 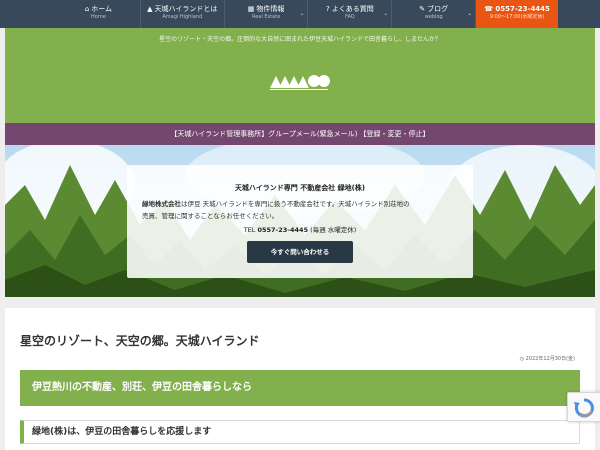 What do you see at coordinates (438, 9) in the screenshot?
I see `nav-item-blog-label: ブログ` at bounding box center [438, 9].